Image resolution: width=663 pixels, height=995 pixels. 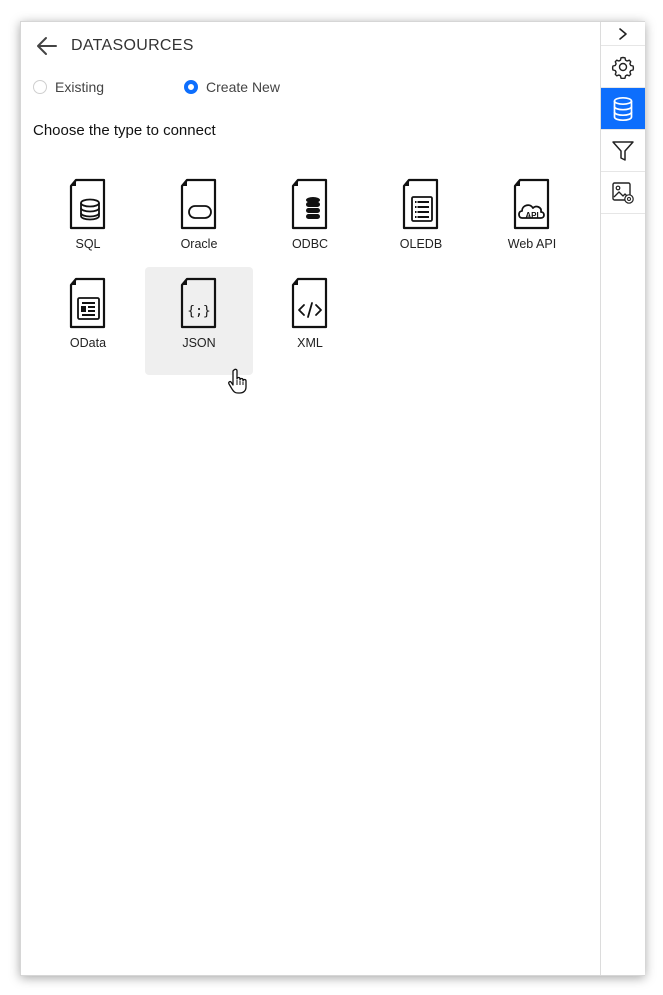 I want to click on json-icon: {;}, so click(x=198, y=303).